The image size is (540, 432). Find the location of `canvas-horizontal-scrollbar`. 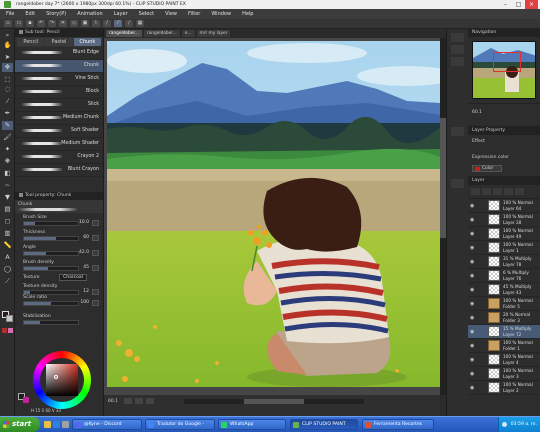

canvas-horizontal-scrollbar is located at coordinates (274, 401).